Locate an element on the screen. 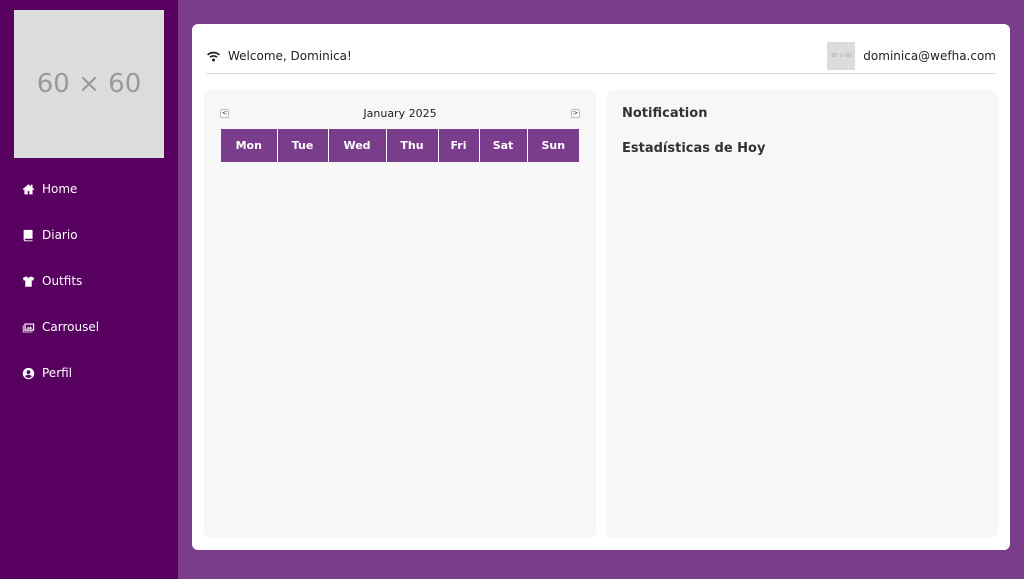 The height and width of the screenshot is (579, 1024). avatar: 60 × 60 is located at coordinates (841, 55).